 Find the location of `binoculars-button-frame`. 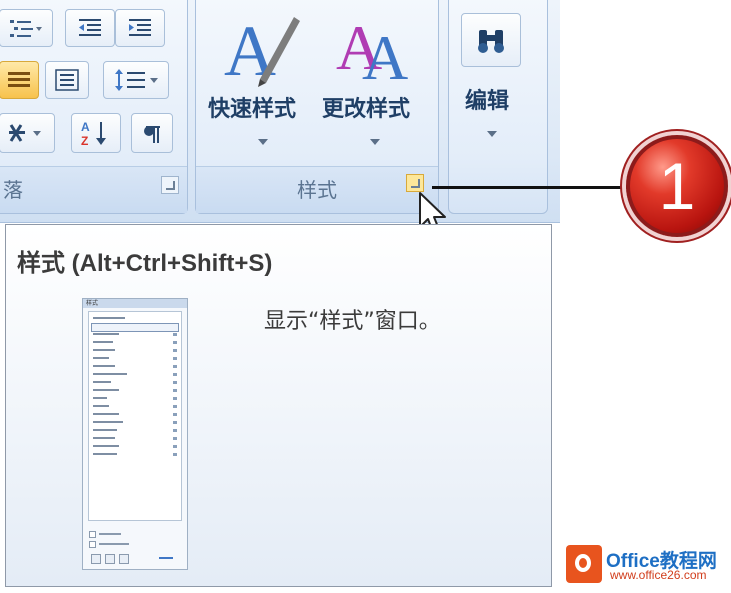

binoculars-button-frame is located at coordinates (491, 40).